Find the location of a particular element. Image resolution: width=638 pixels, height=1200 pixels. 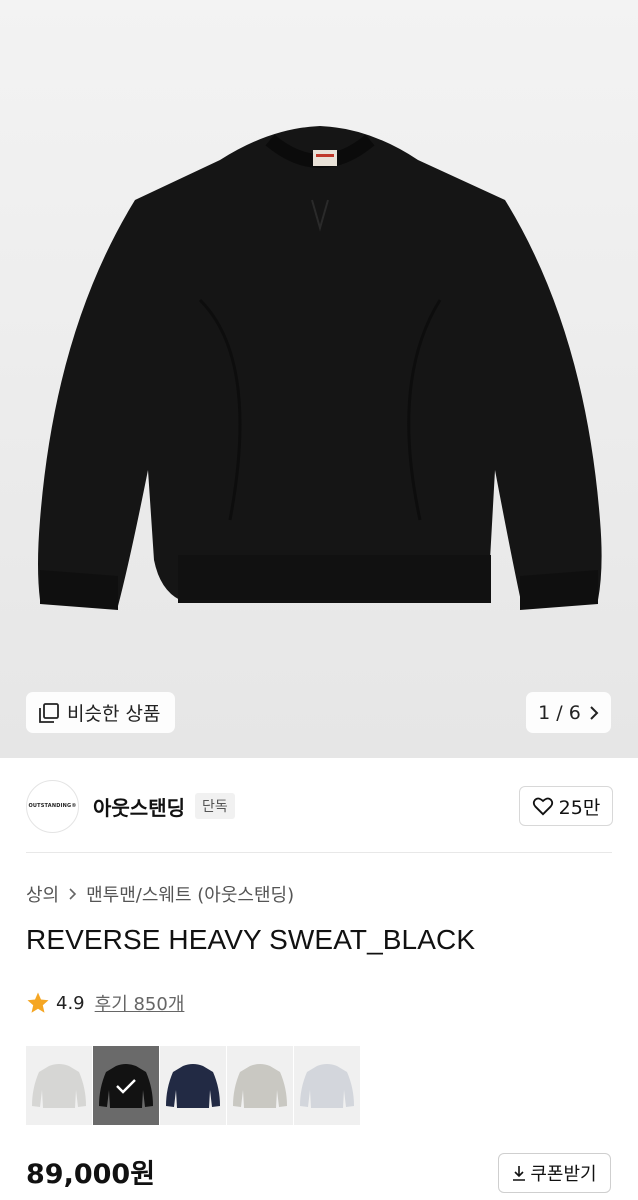

coupon-download-button: 쿠폰받기 is located at coordinates (554, 1173).